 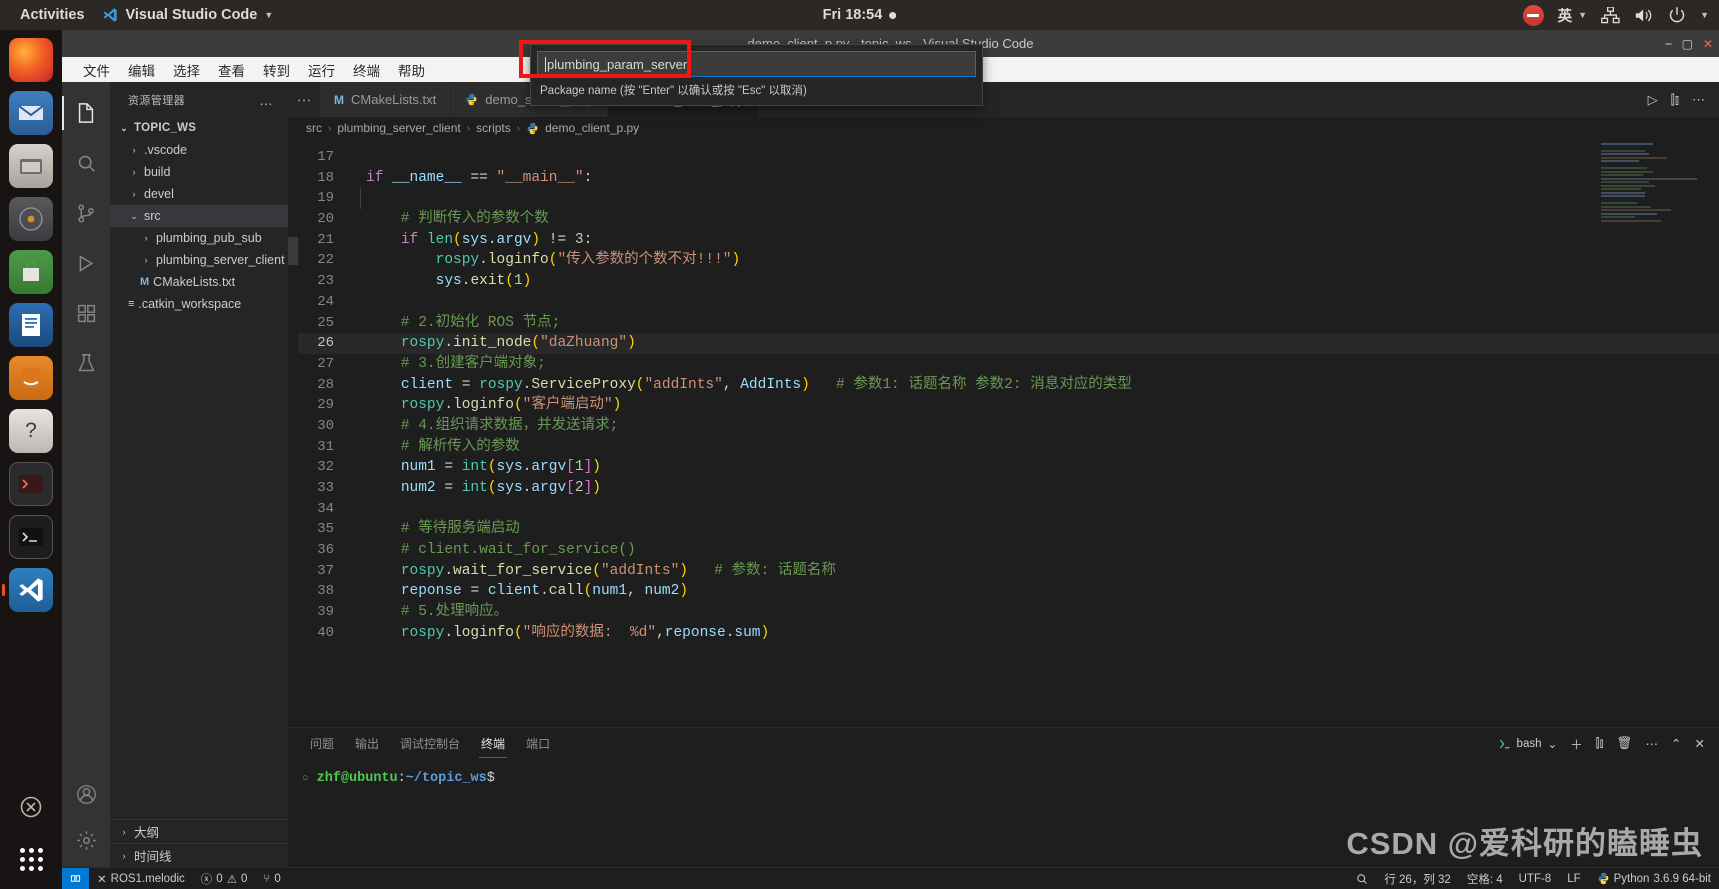 I want to click on network-icon, so click(x=1610, y=15).